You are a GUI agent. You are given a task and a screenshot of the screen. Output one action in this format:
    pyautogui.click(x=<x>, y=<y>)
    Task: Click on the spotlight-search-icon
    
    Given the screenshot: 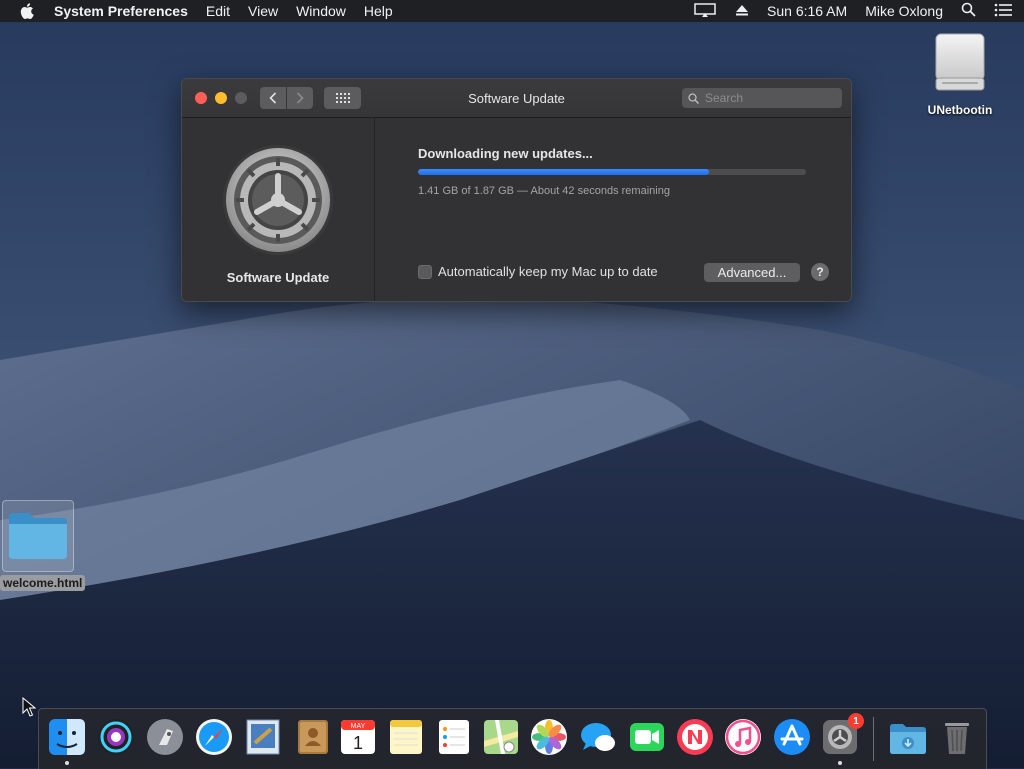 What is the action you would take?
    pyautogui.click(x=968, y=11)
    